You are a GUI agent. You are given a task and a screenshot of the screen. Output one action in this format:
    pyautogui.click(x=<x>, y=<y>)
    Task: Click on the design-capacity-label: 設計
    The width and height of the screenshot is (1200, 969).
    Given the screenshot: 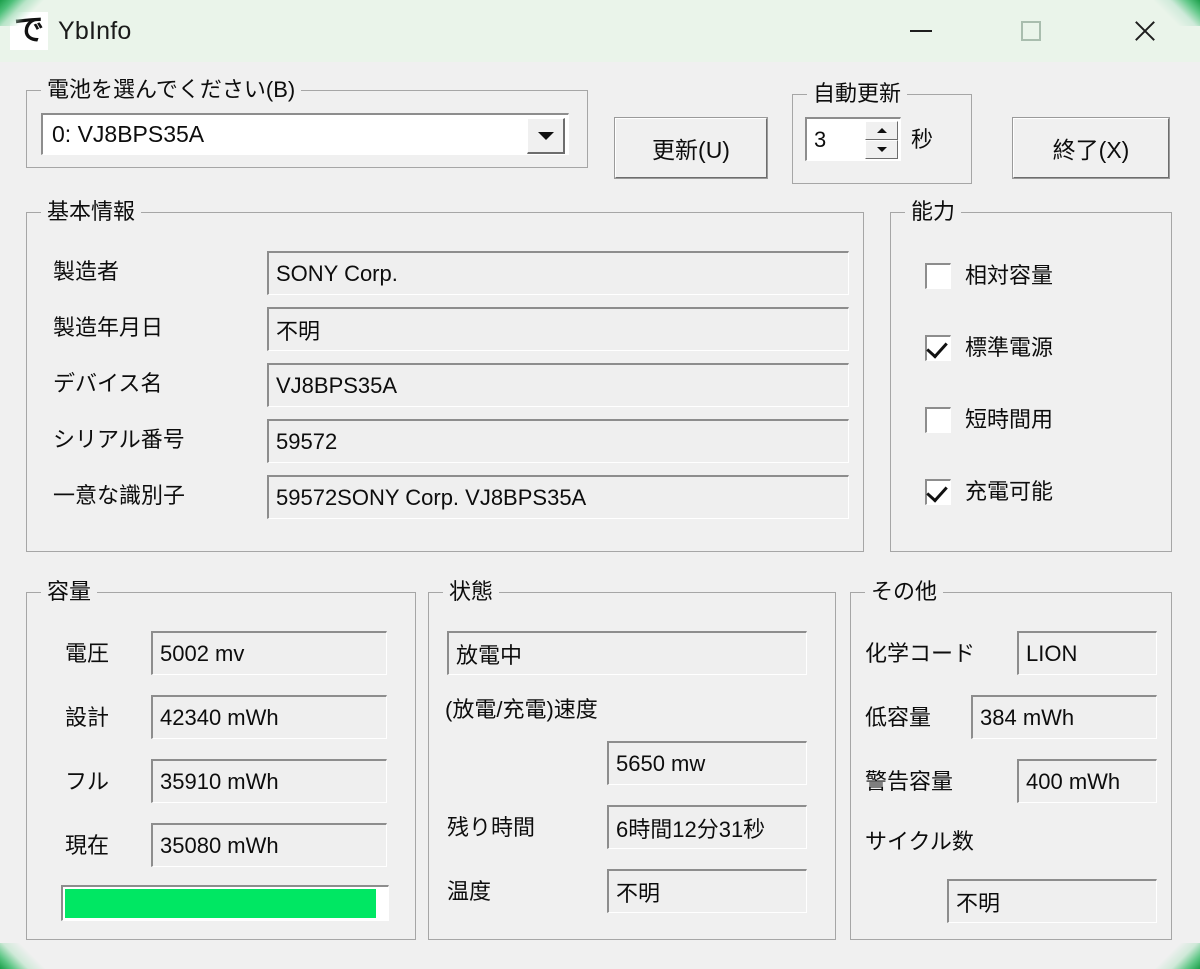 What is the action you would take?
    pyautogui.click(x=87, y=717)
    